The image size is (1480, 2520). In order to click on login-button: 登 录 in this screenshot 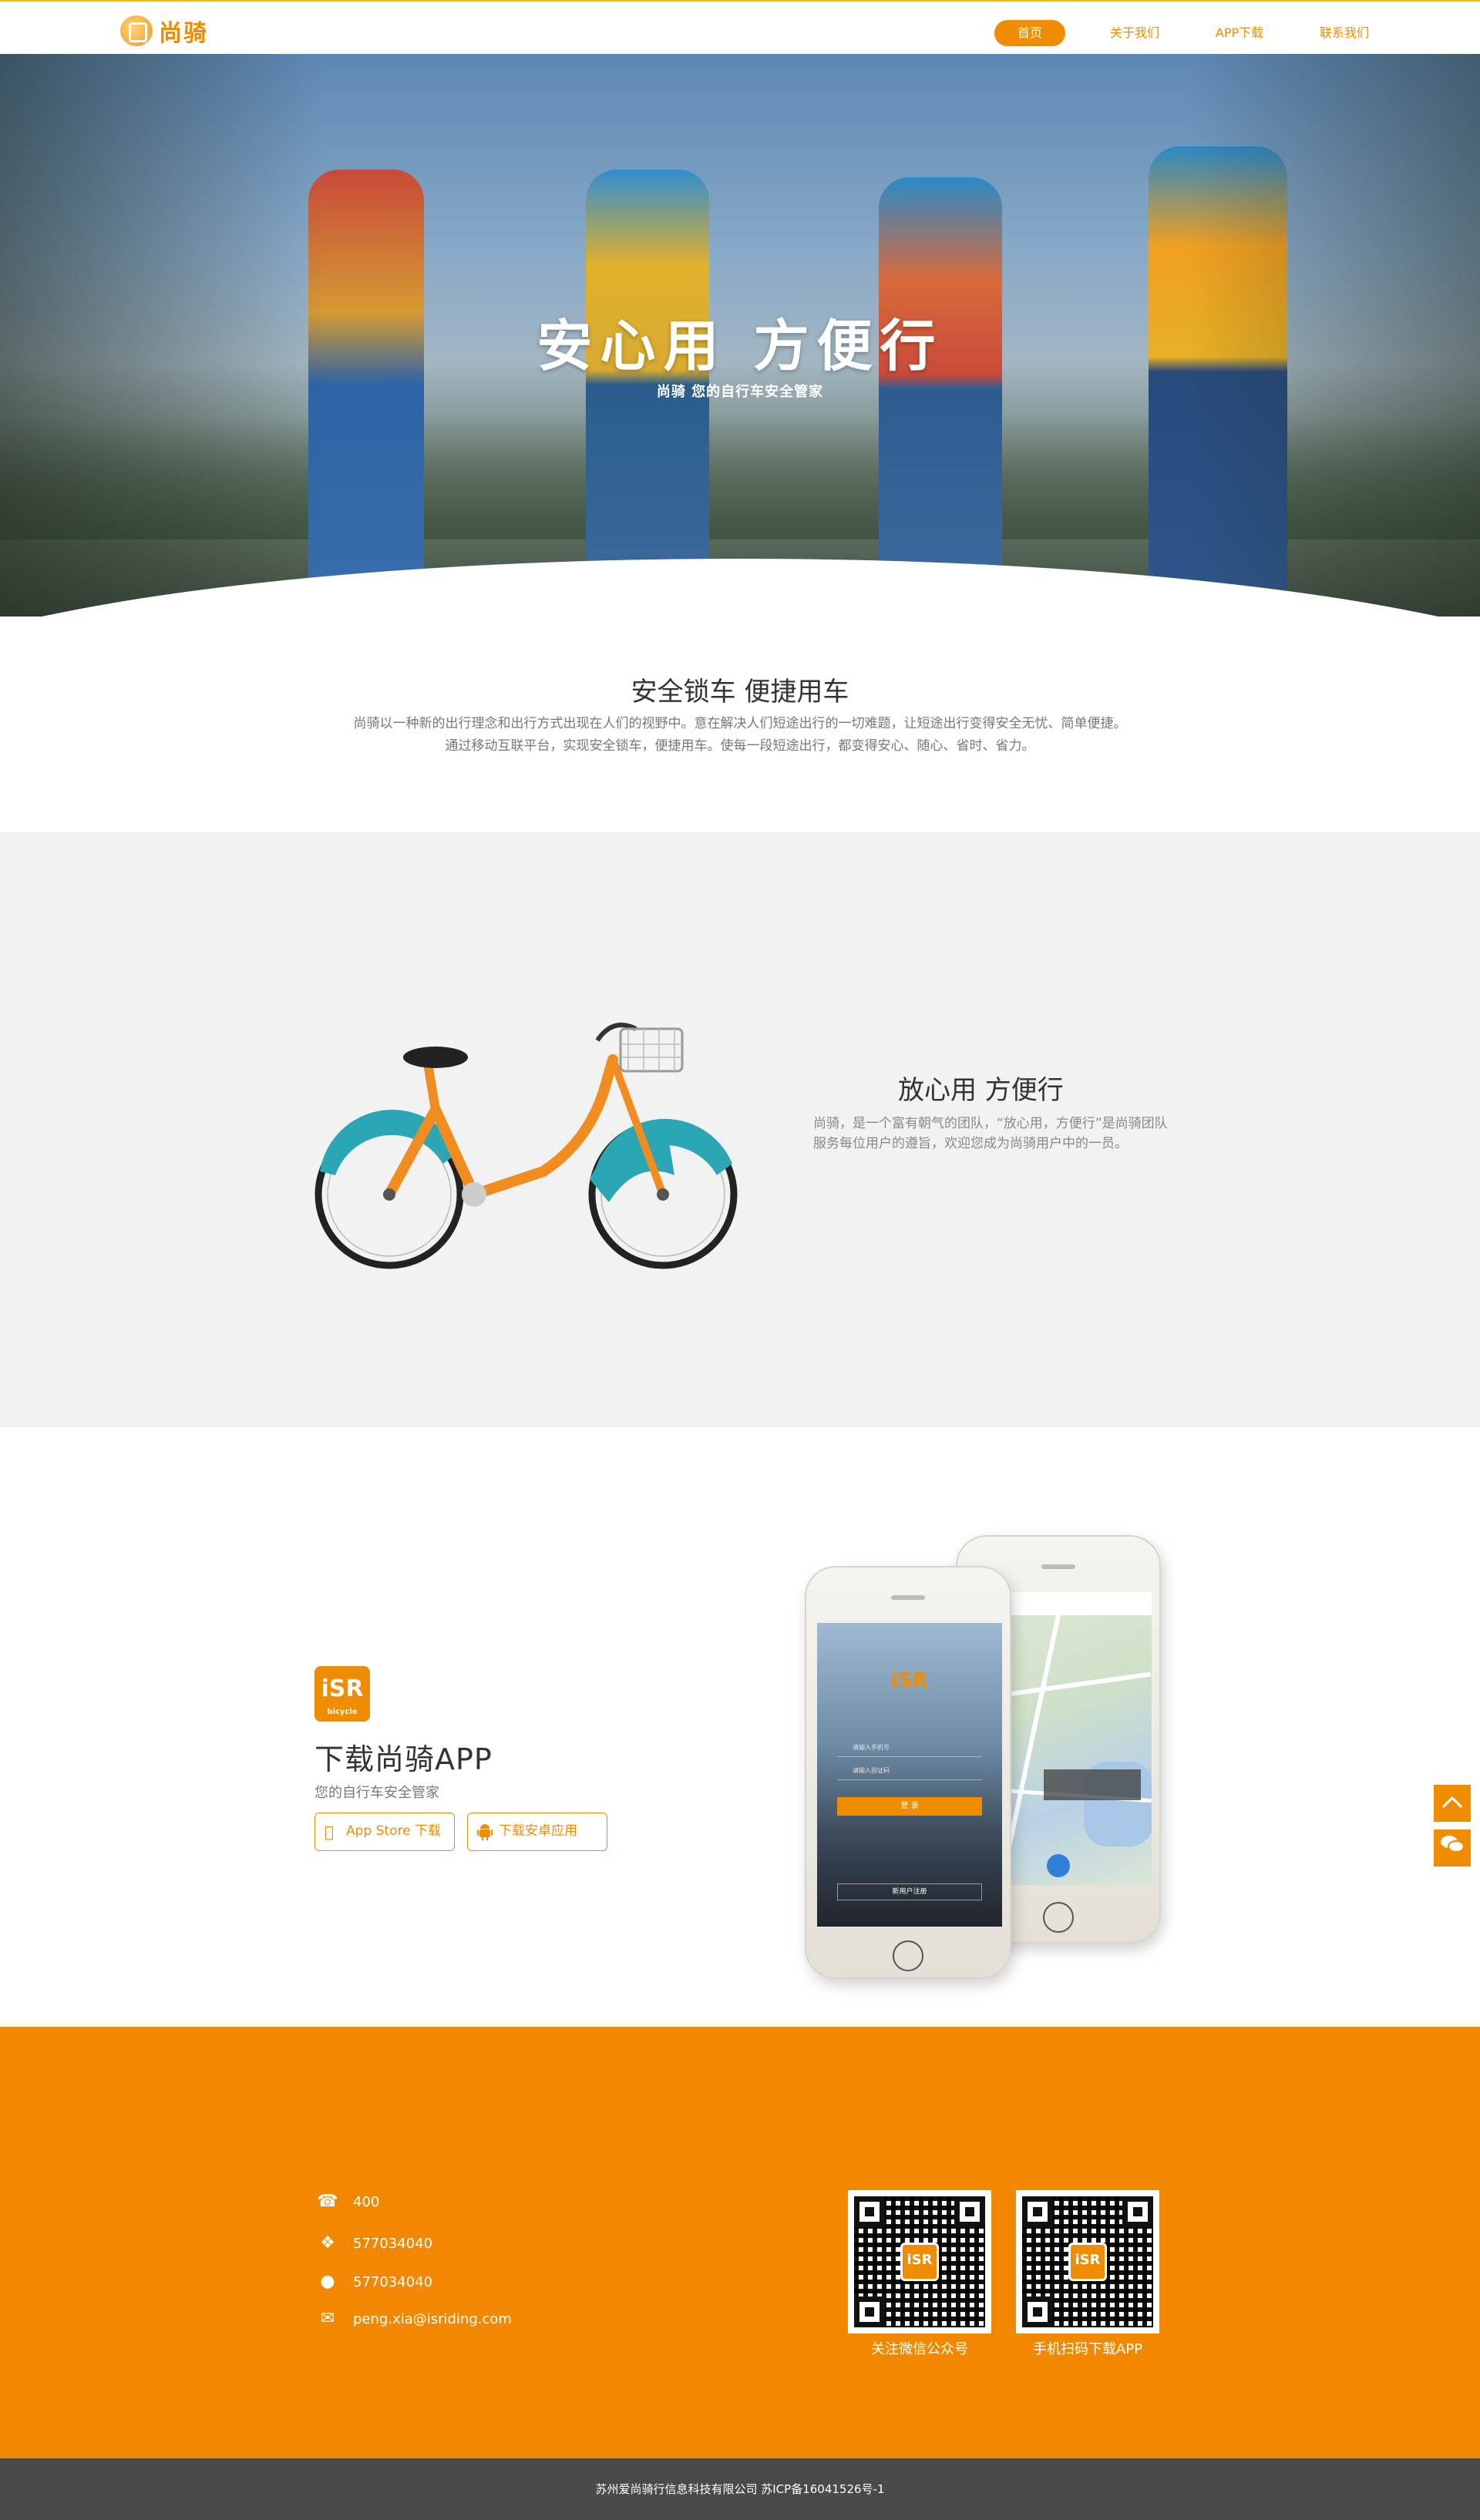, I will do `click(909, 1807)`.